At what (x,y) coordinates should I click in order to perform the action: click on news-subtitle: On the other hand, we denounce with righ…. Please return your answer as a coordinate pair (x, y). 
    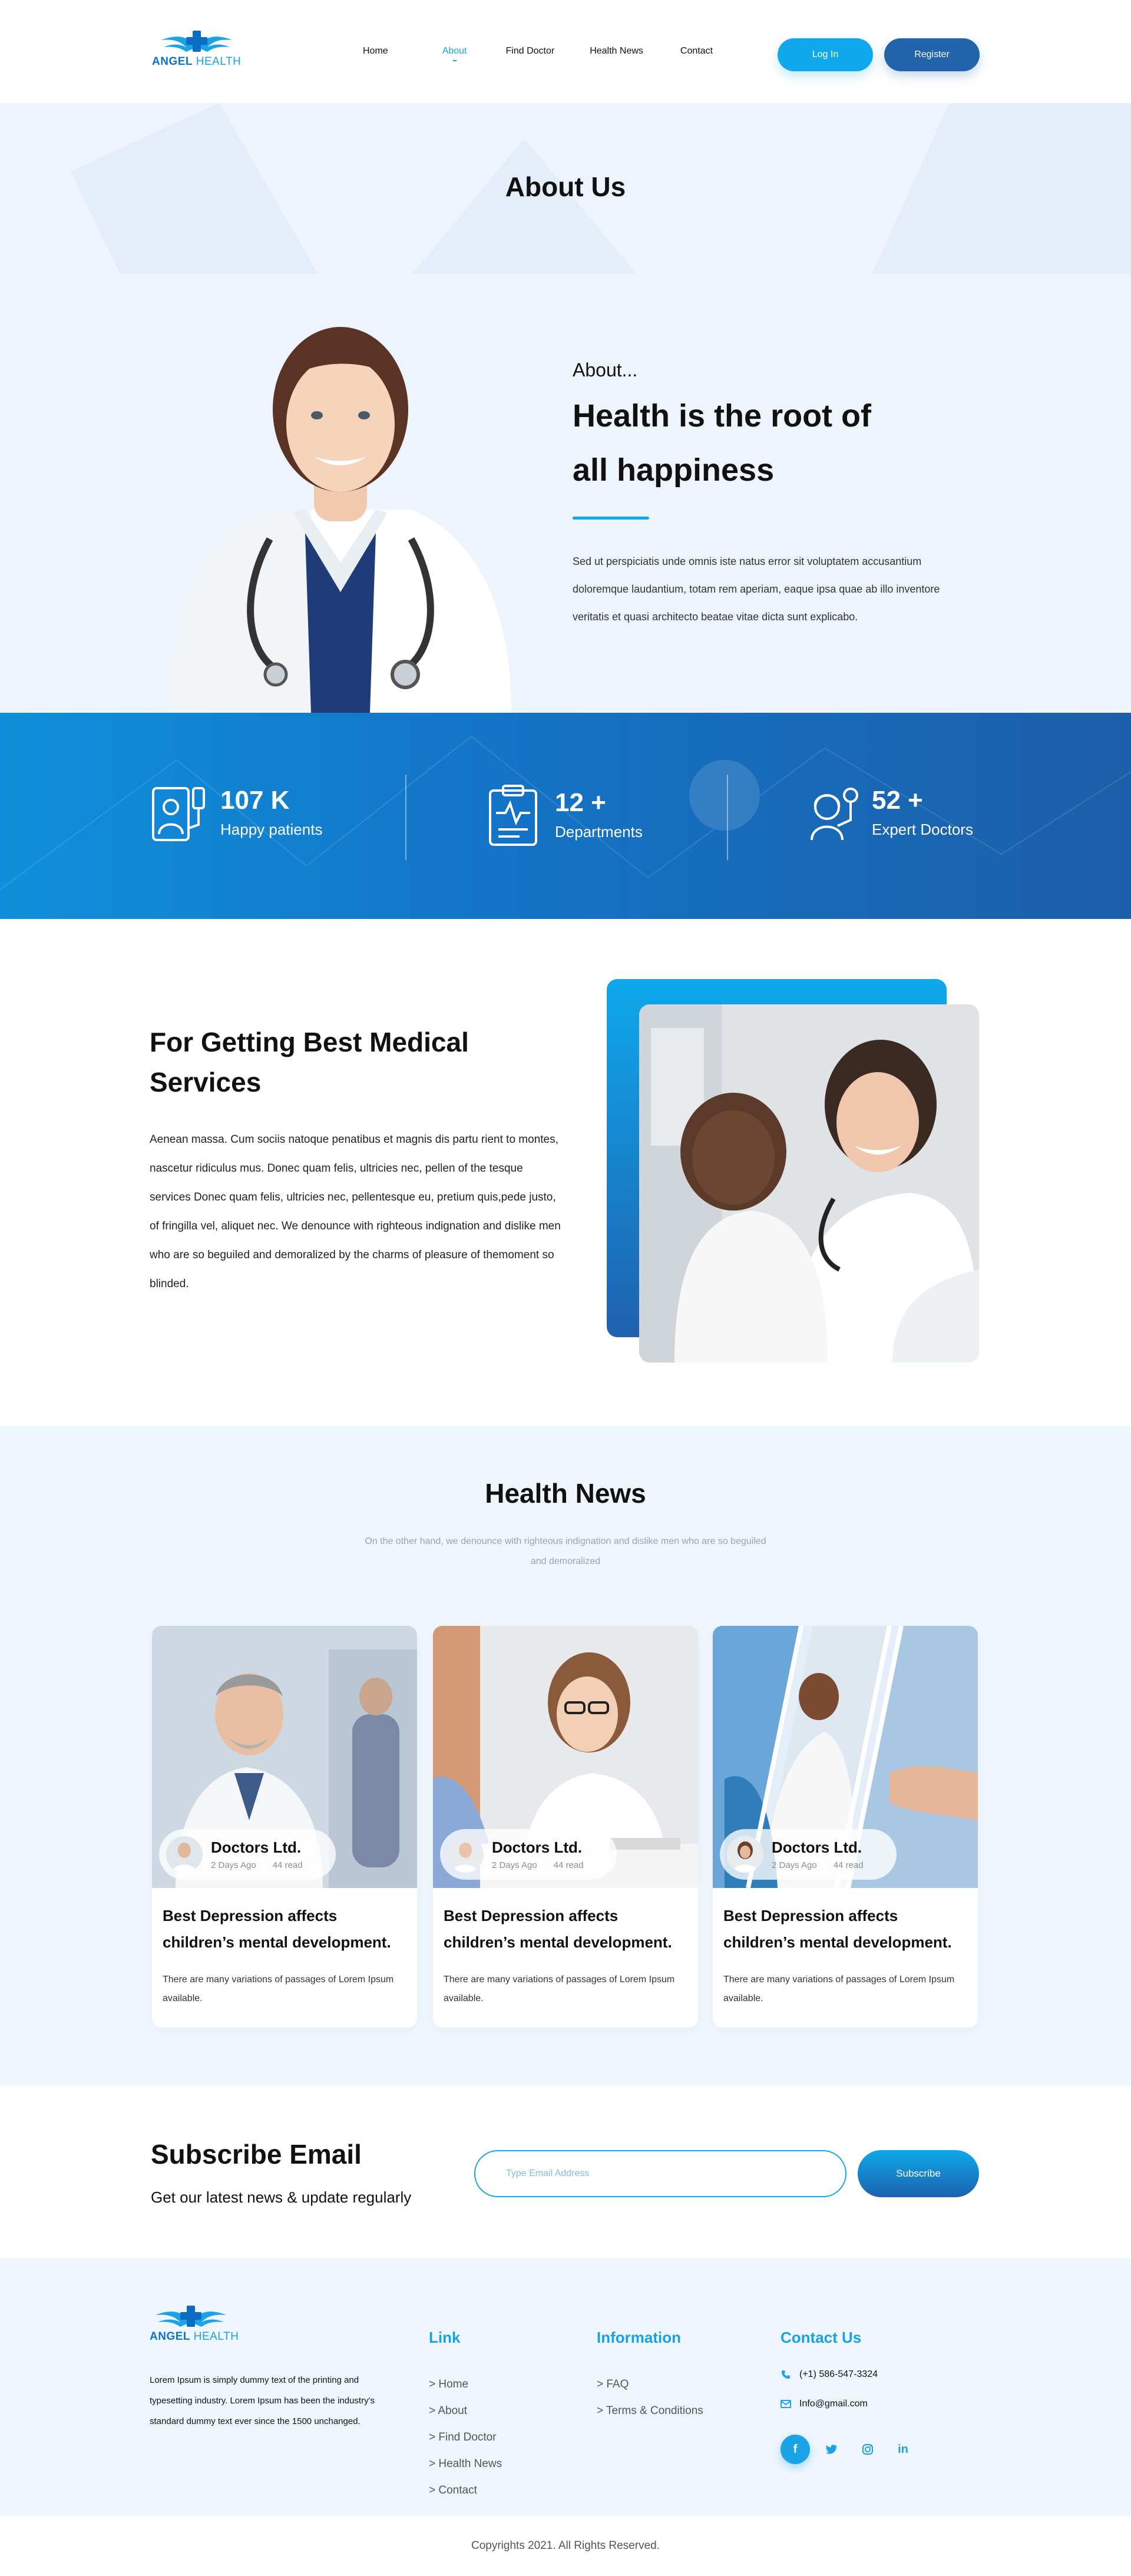
    Looking at the image, I should click on (565, 1551).